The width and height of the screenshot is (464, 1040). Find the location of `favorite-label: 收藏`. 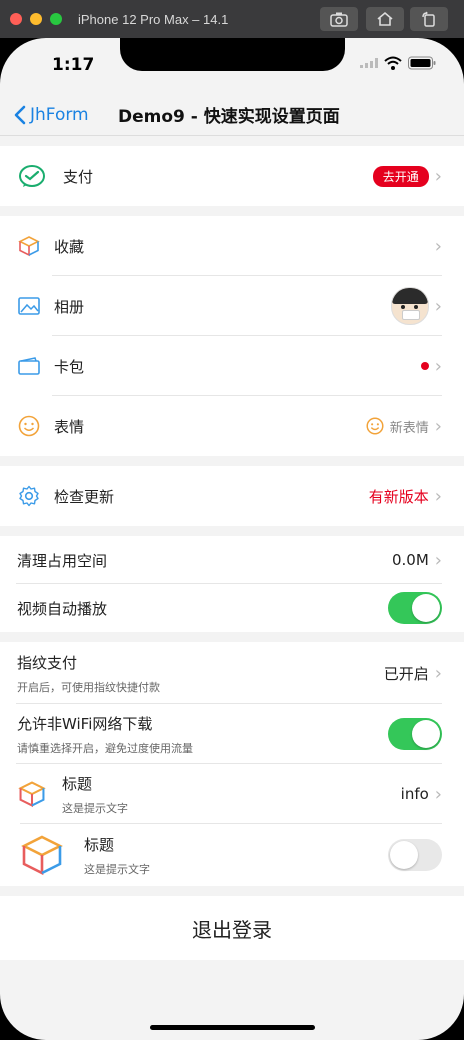

favorite-label: 收藏 is located at coordinates (69, 246).